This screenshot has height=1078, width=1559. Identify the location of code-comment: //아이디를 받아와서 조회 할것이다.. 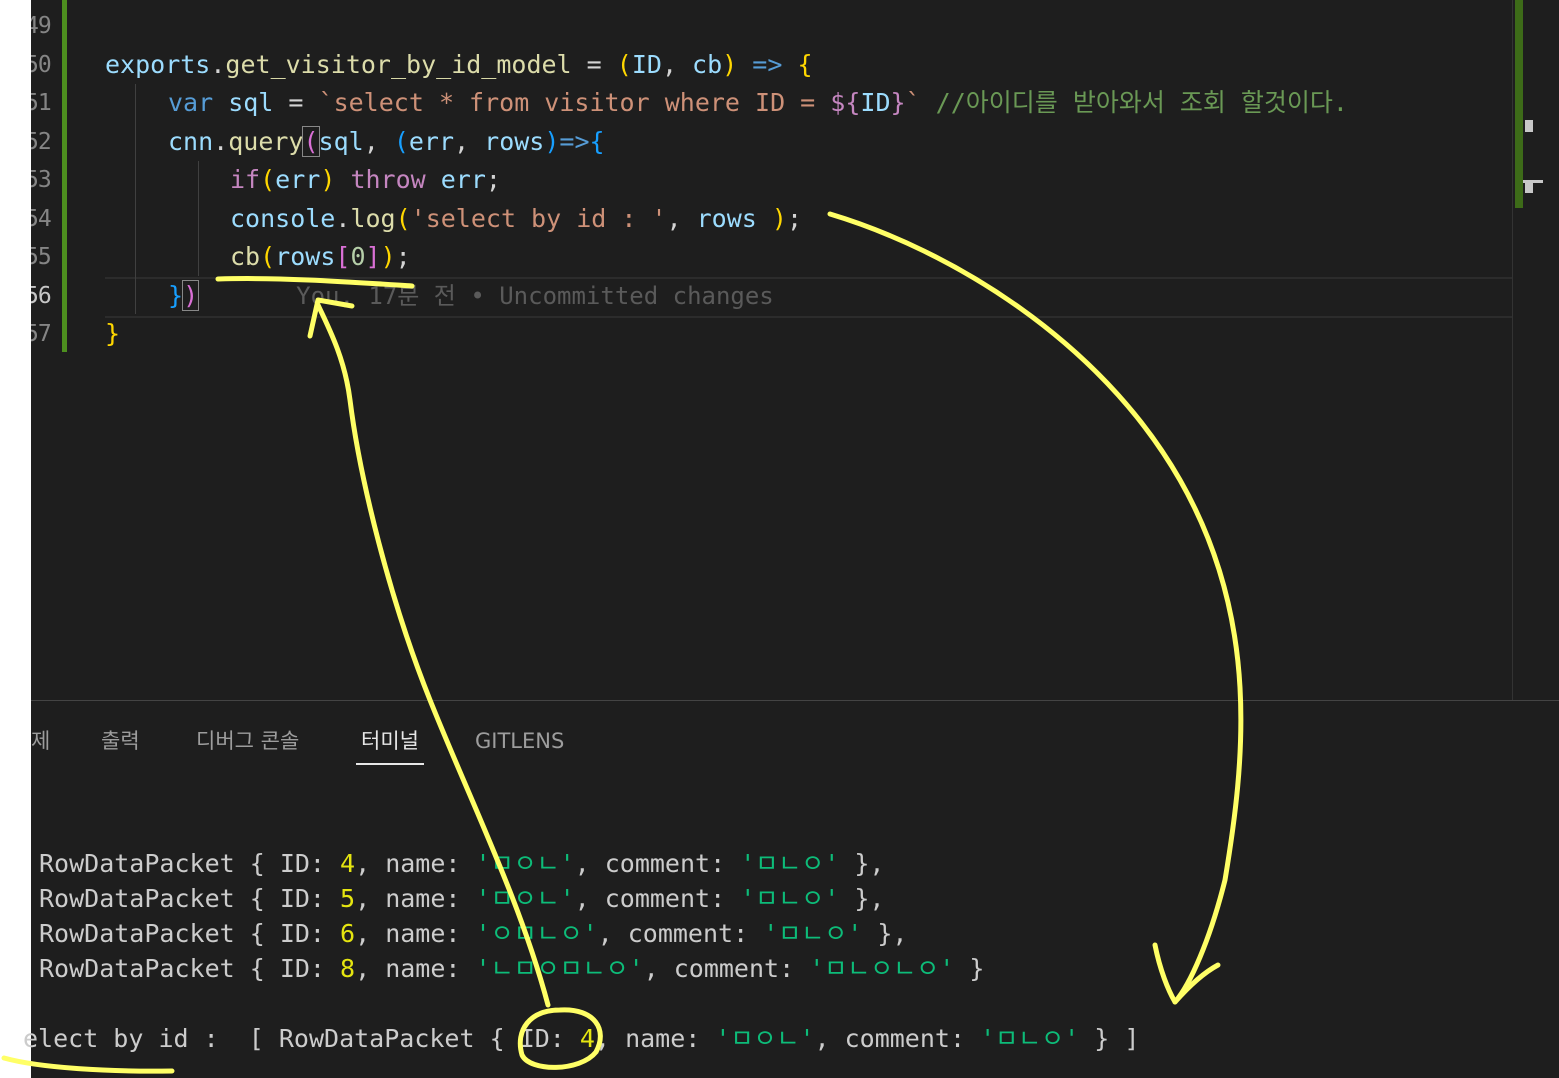
(1134, 102).